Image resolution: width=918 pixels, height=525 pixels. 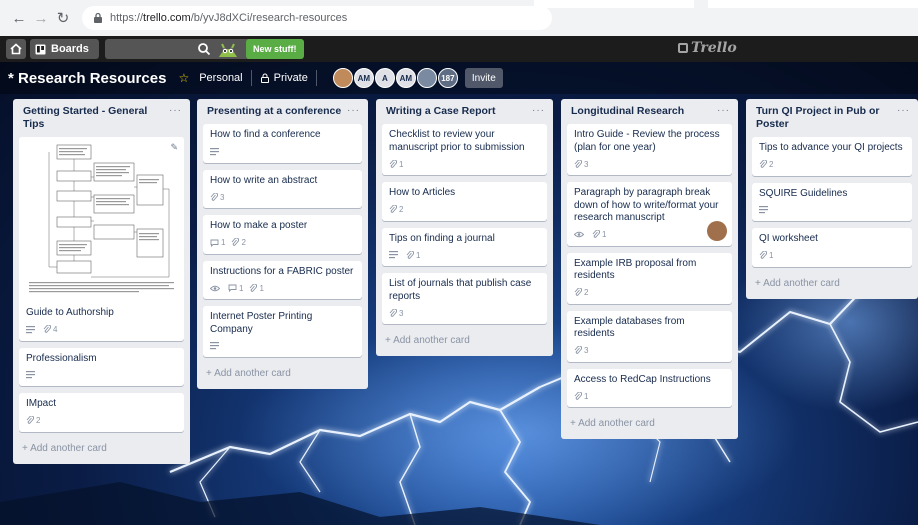 I want to click on card: Tips on finding a journal 1, so click(x=464, y=246).